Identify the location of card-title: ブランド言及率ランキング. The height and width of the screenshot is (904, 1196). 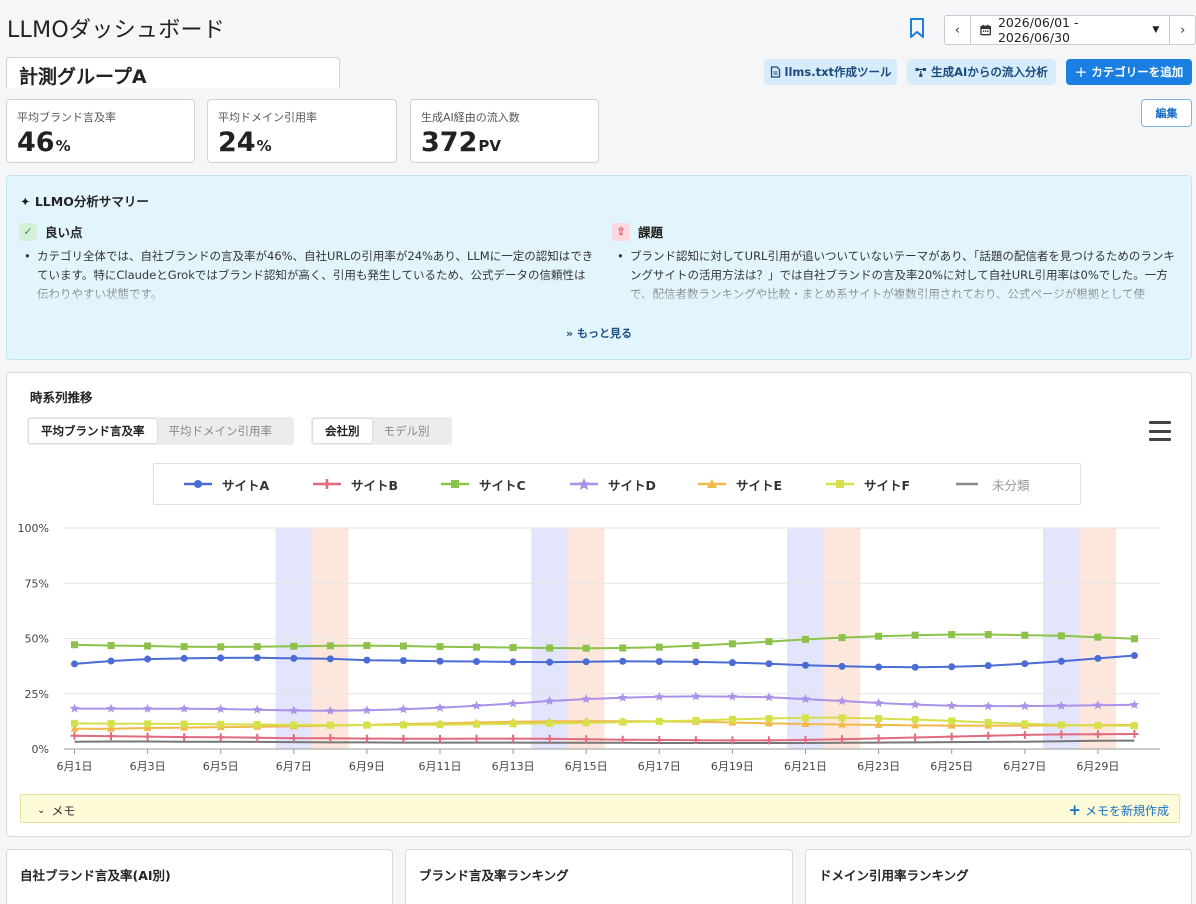
(494, 875).